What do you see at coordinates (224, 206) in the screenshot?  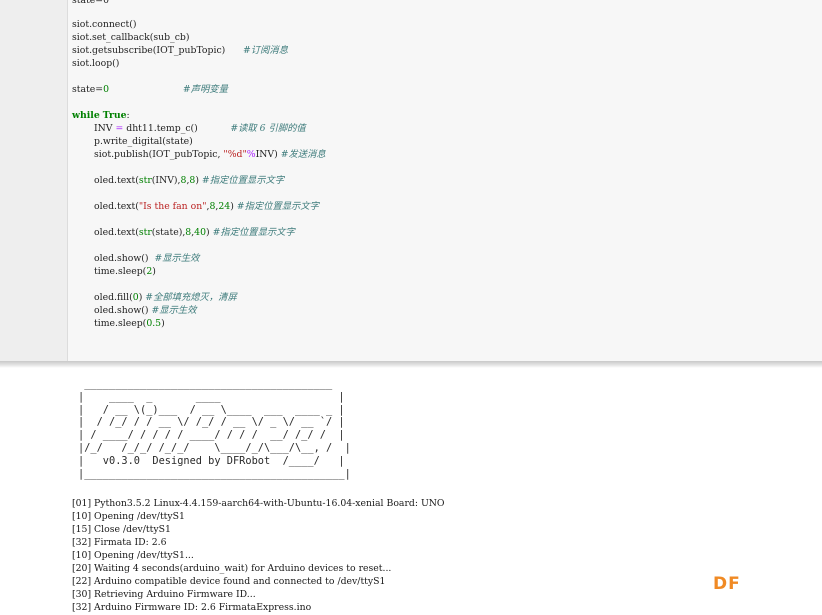 I see `code-token: 24` at bounding box center [224, 206].